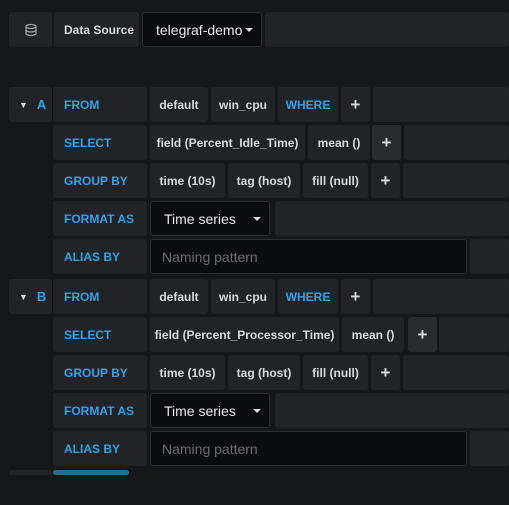 This screenshot has width=509, height=505. What do you see at coordinates (91, 472) in the screenshot?
I see `add-query-button` at bounding box center [91, 472].